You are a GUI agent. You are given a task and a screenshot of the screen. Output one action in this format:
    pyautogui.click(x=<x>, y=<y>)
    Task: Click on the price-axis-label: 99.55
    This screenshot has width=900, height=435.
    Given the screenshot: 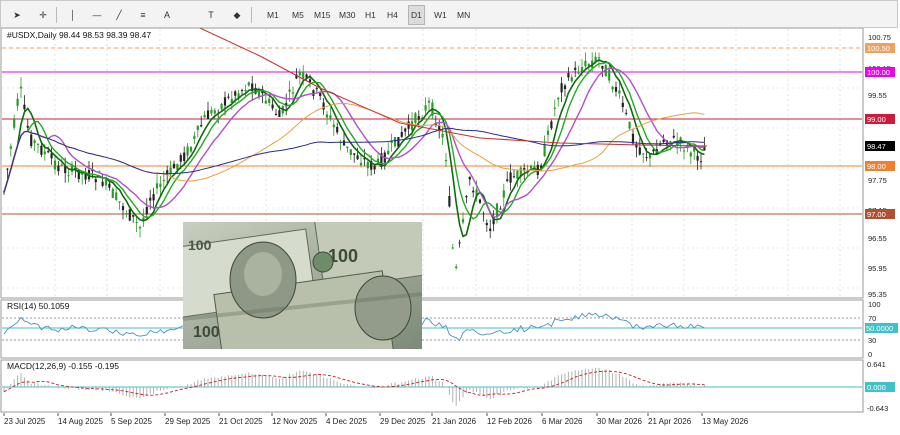 What is the action you would take?
    pyautogui.click(x=877, y=95)
    